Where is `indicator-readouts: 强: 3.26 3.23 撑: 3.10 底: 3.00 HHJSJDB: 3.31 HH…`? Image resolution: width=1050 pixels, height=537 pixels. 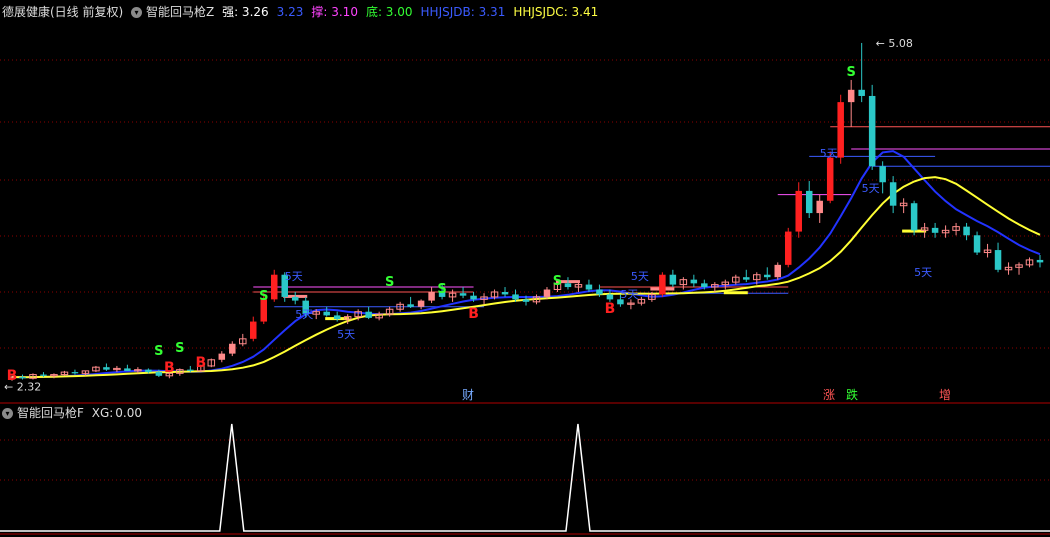 indicator-readouts: 强: 3.26 3.23 撑: 3.10 底: 3.00 HHJSJDB: 3.31 HH… is located at coordinates (414, 12).